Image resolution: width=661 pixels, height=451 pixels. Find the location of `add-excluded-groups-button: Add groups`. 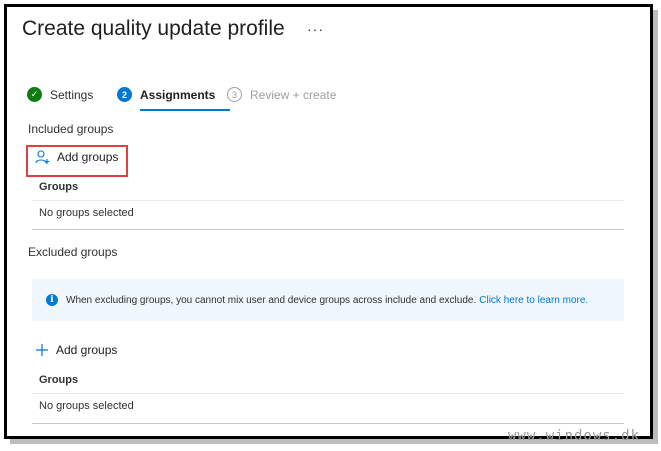

add-excluded-groups-button: Add groups is located at coordinates (76, 350).